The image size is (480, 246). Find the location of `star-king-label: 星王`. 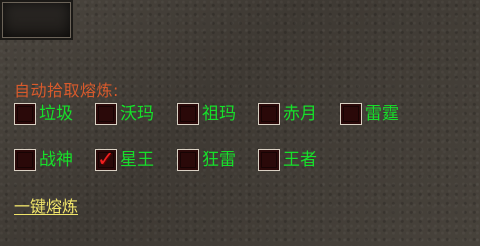

star-king-label: 星王 is located at coordinates (137, 160).